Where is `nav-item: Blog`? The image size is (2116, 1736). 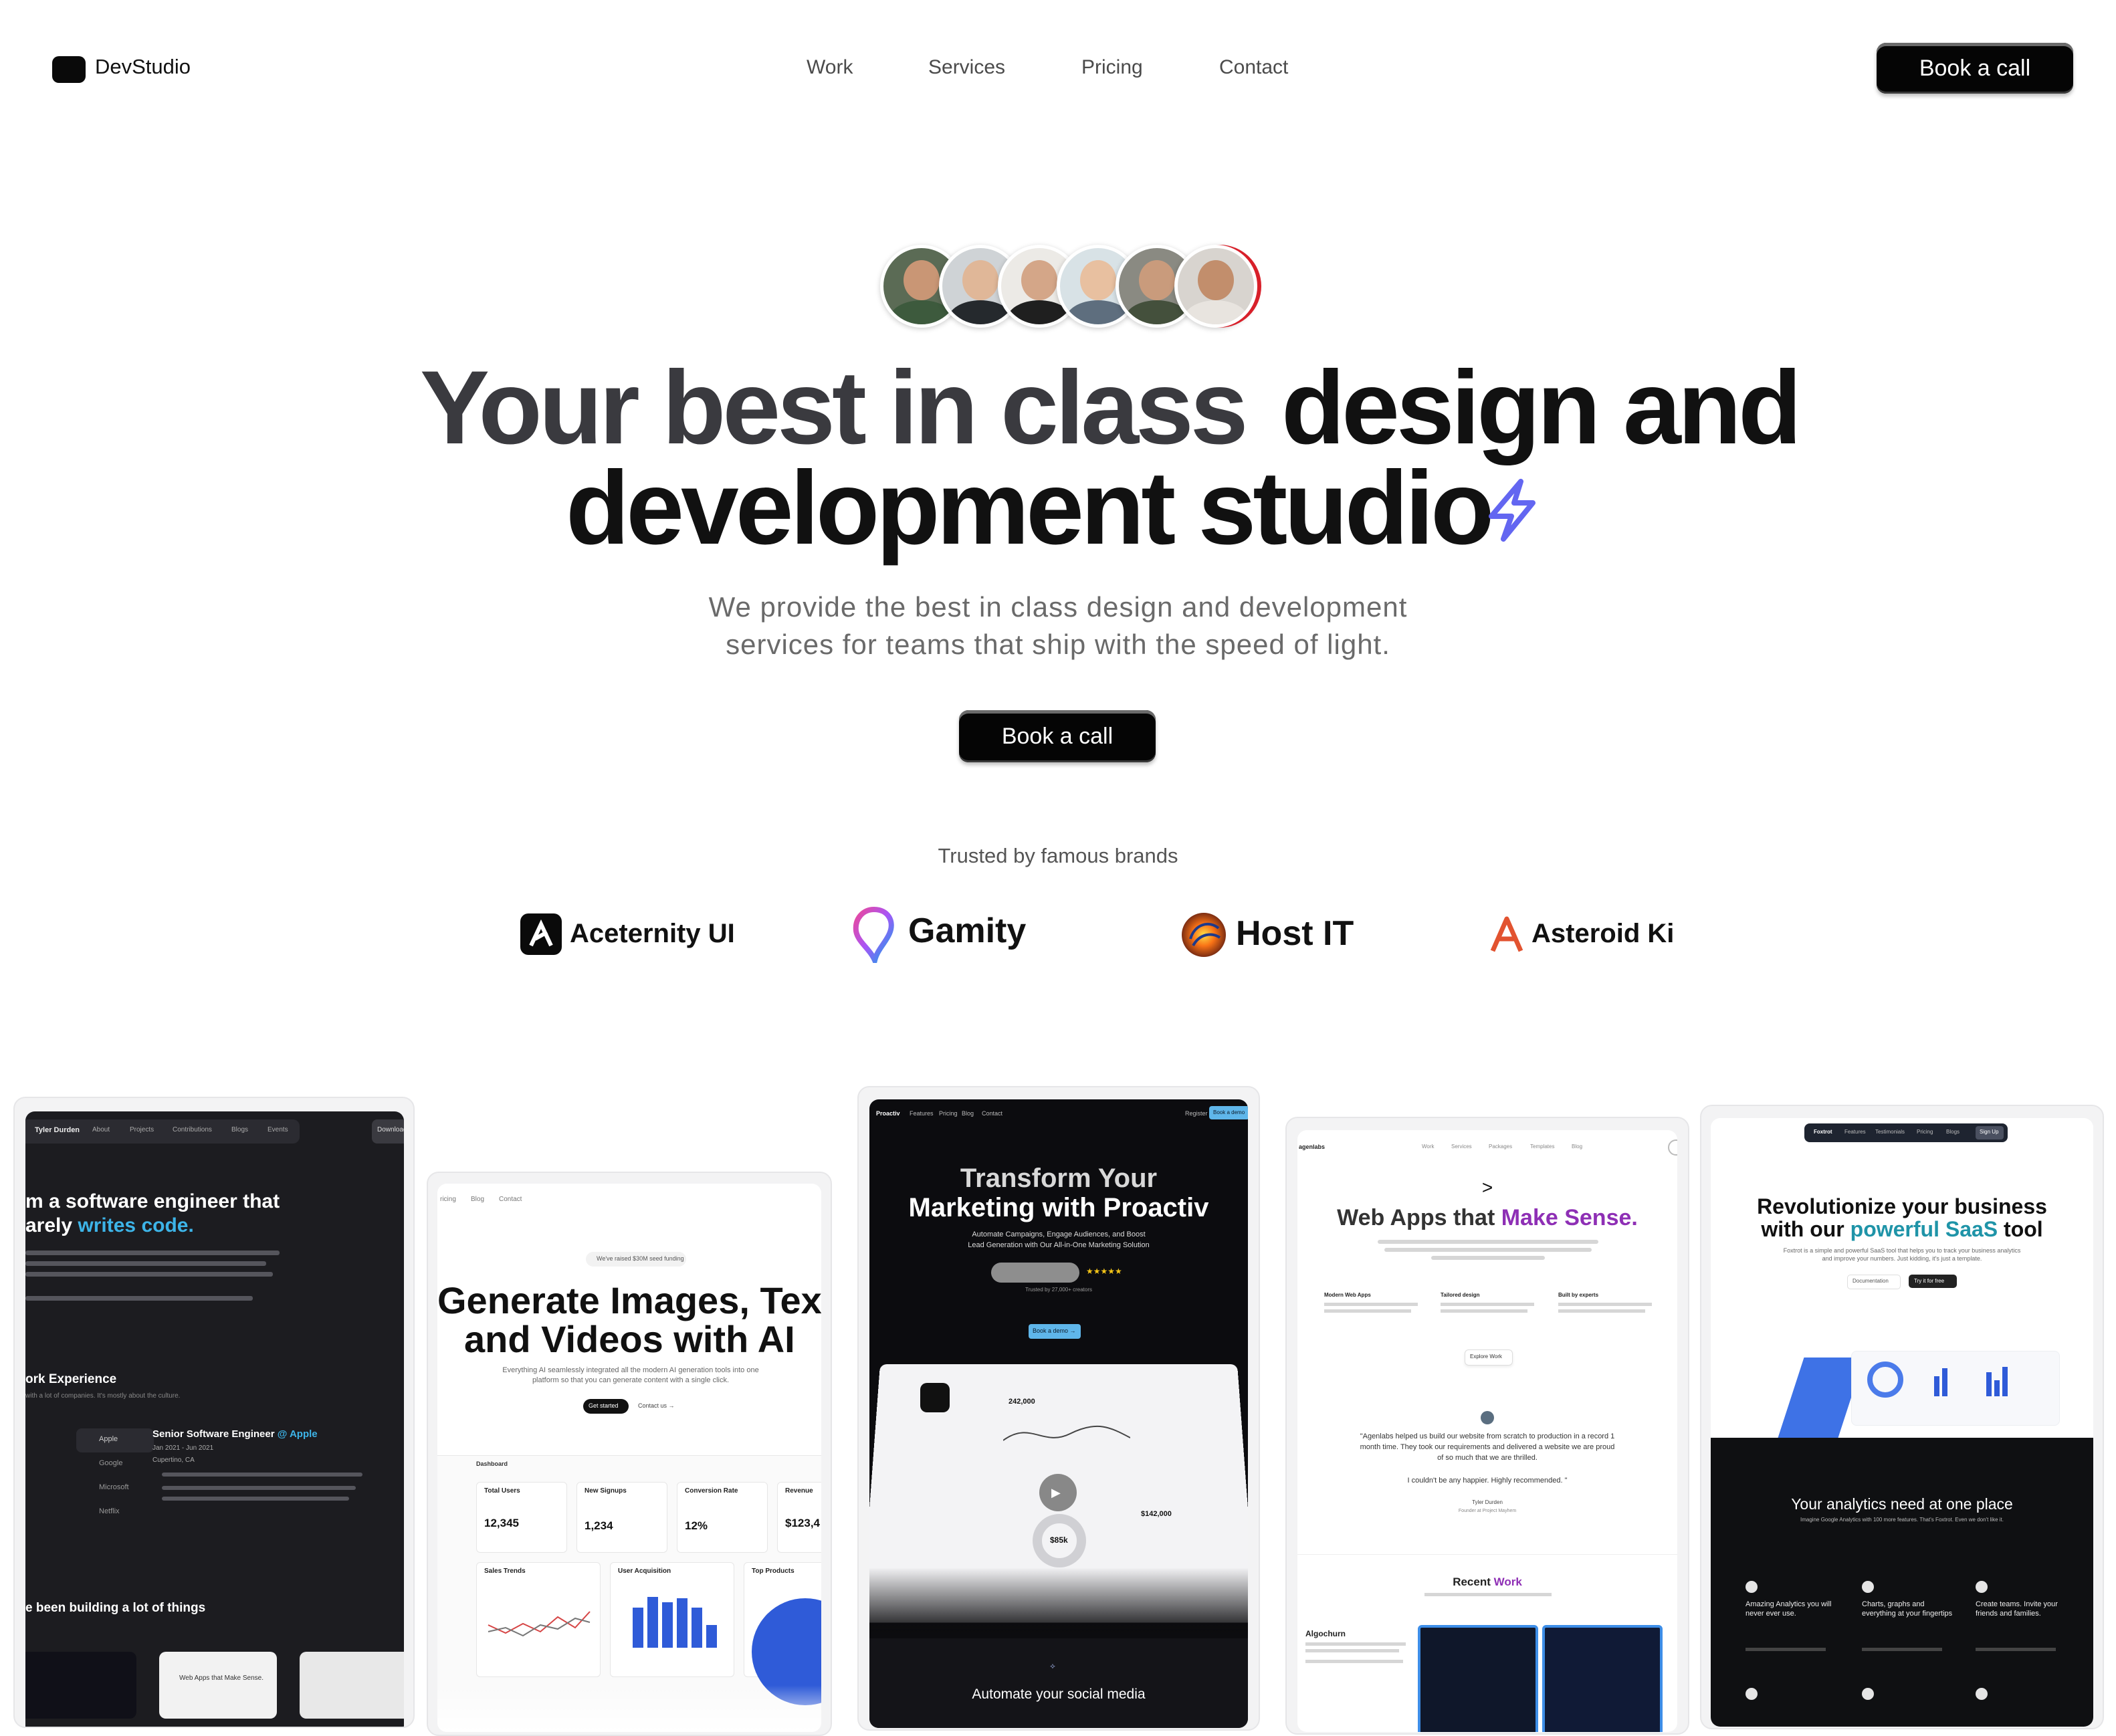
nav-item: Blog is located at coordinates (1578, 1147).